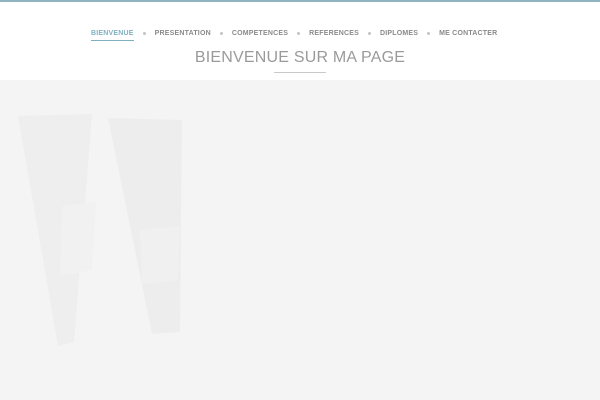 The width and height of the screenshot is (600, 400). Describe the element at coordinates (260, 35) in the screenshot. I see `nav-item-competences: COMPETENCES` at that location.